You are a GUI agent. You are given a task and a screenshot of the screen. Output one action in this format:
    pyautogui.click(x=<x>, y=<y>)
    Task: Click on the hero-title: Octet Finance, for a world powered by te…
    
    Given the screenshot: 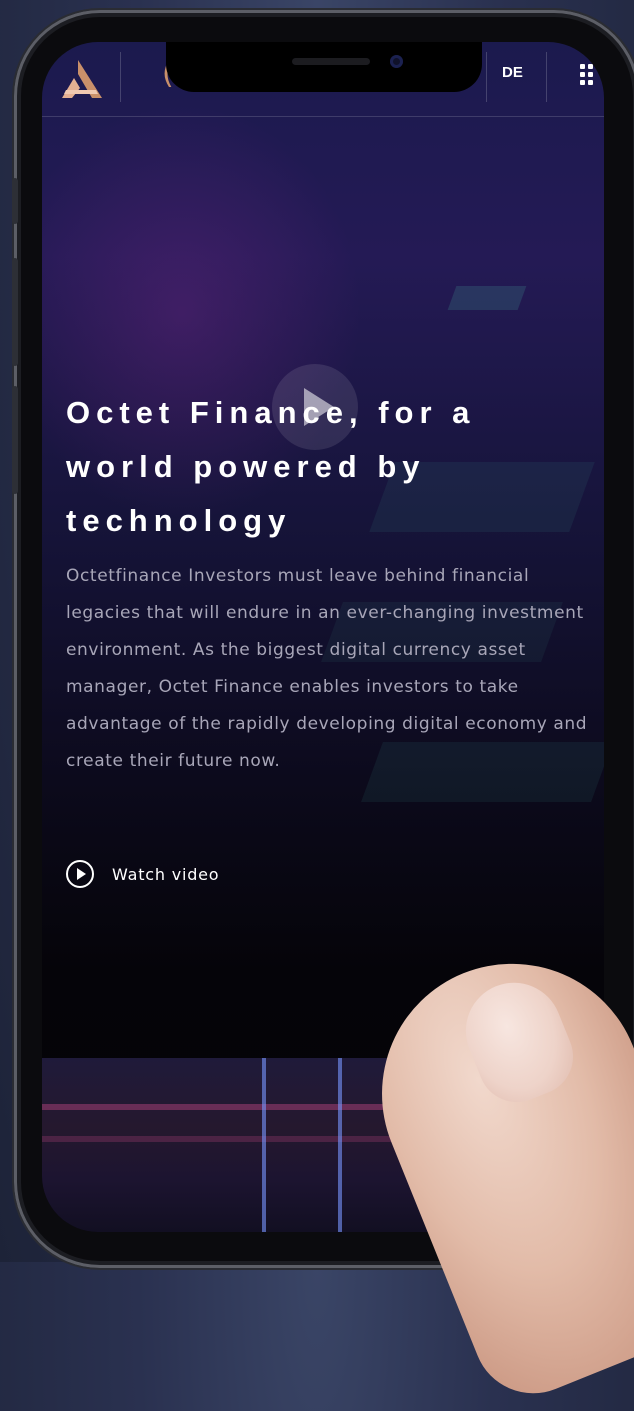 What is the action you would take?
    pyautogui.click(x=271, y=466)
    